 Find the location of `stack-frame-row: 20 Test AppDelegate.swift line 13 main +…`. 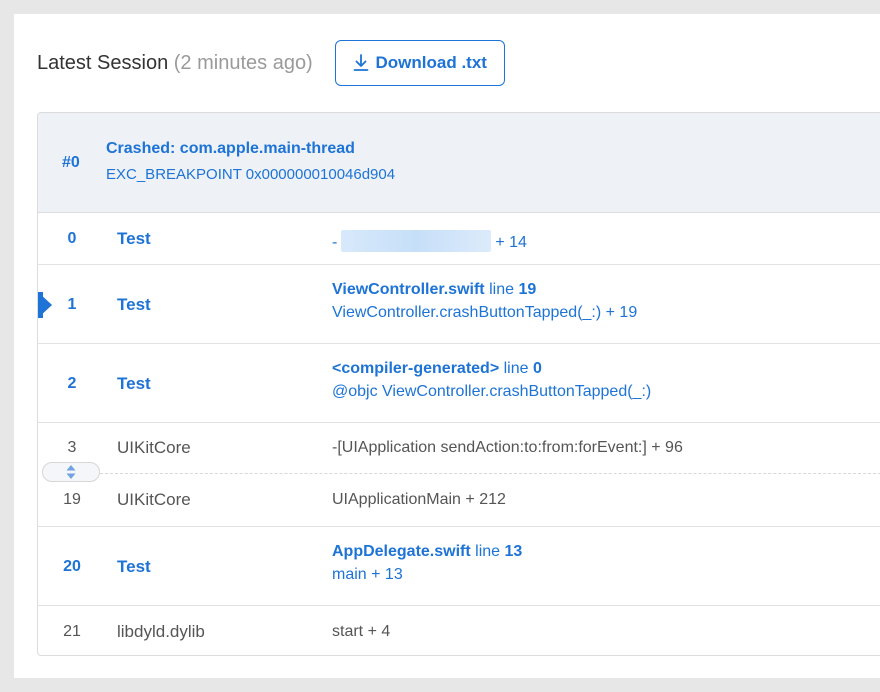

stack-frame-row: 20 Test AppDelegate.swift line 13 main +… is located at coordinates (459, 566).